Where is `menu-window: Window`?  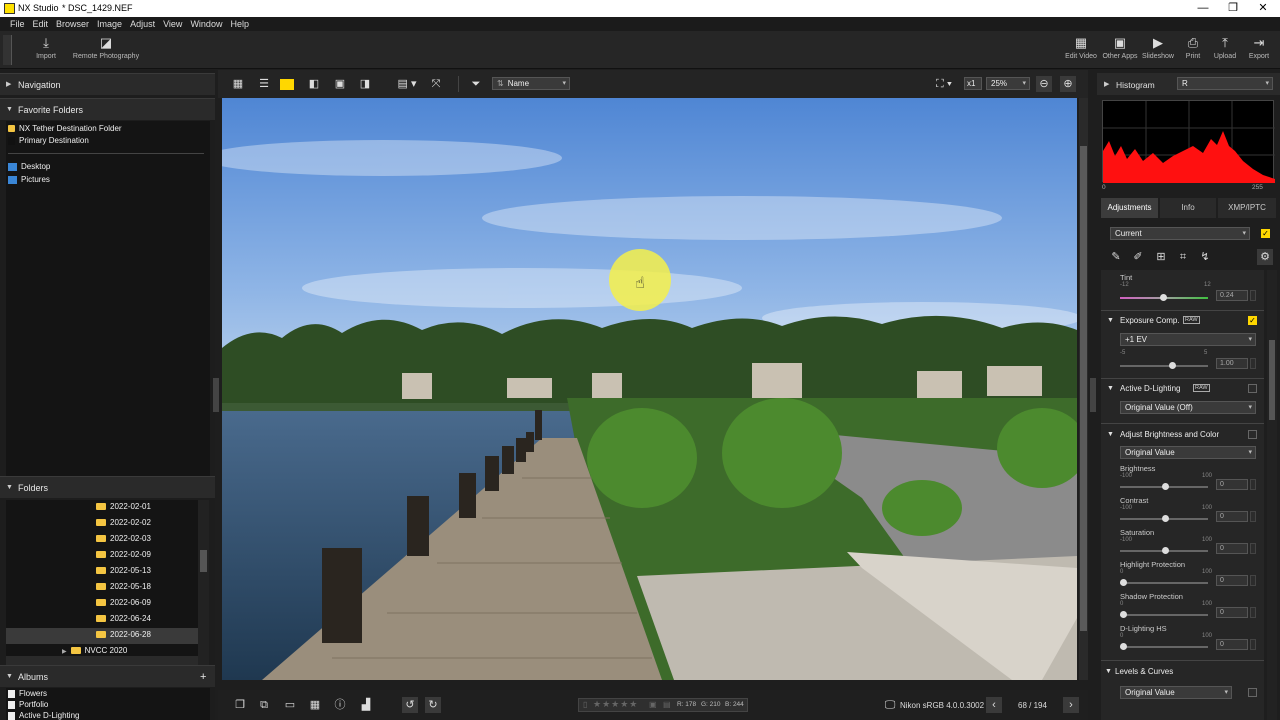 menu-window: Window is located at coordinates (206, 24).